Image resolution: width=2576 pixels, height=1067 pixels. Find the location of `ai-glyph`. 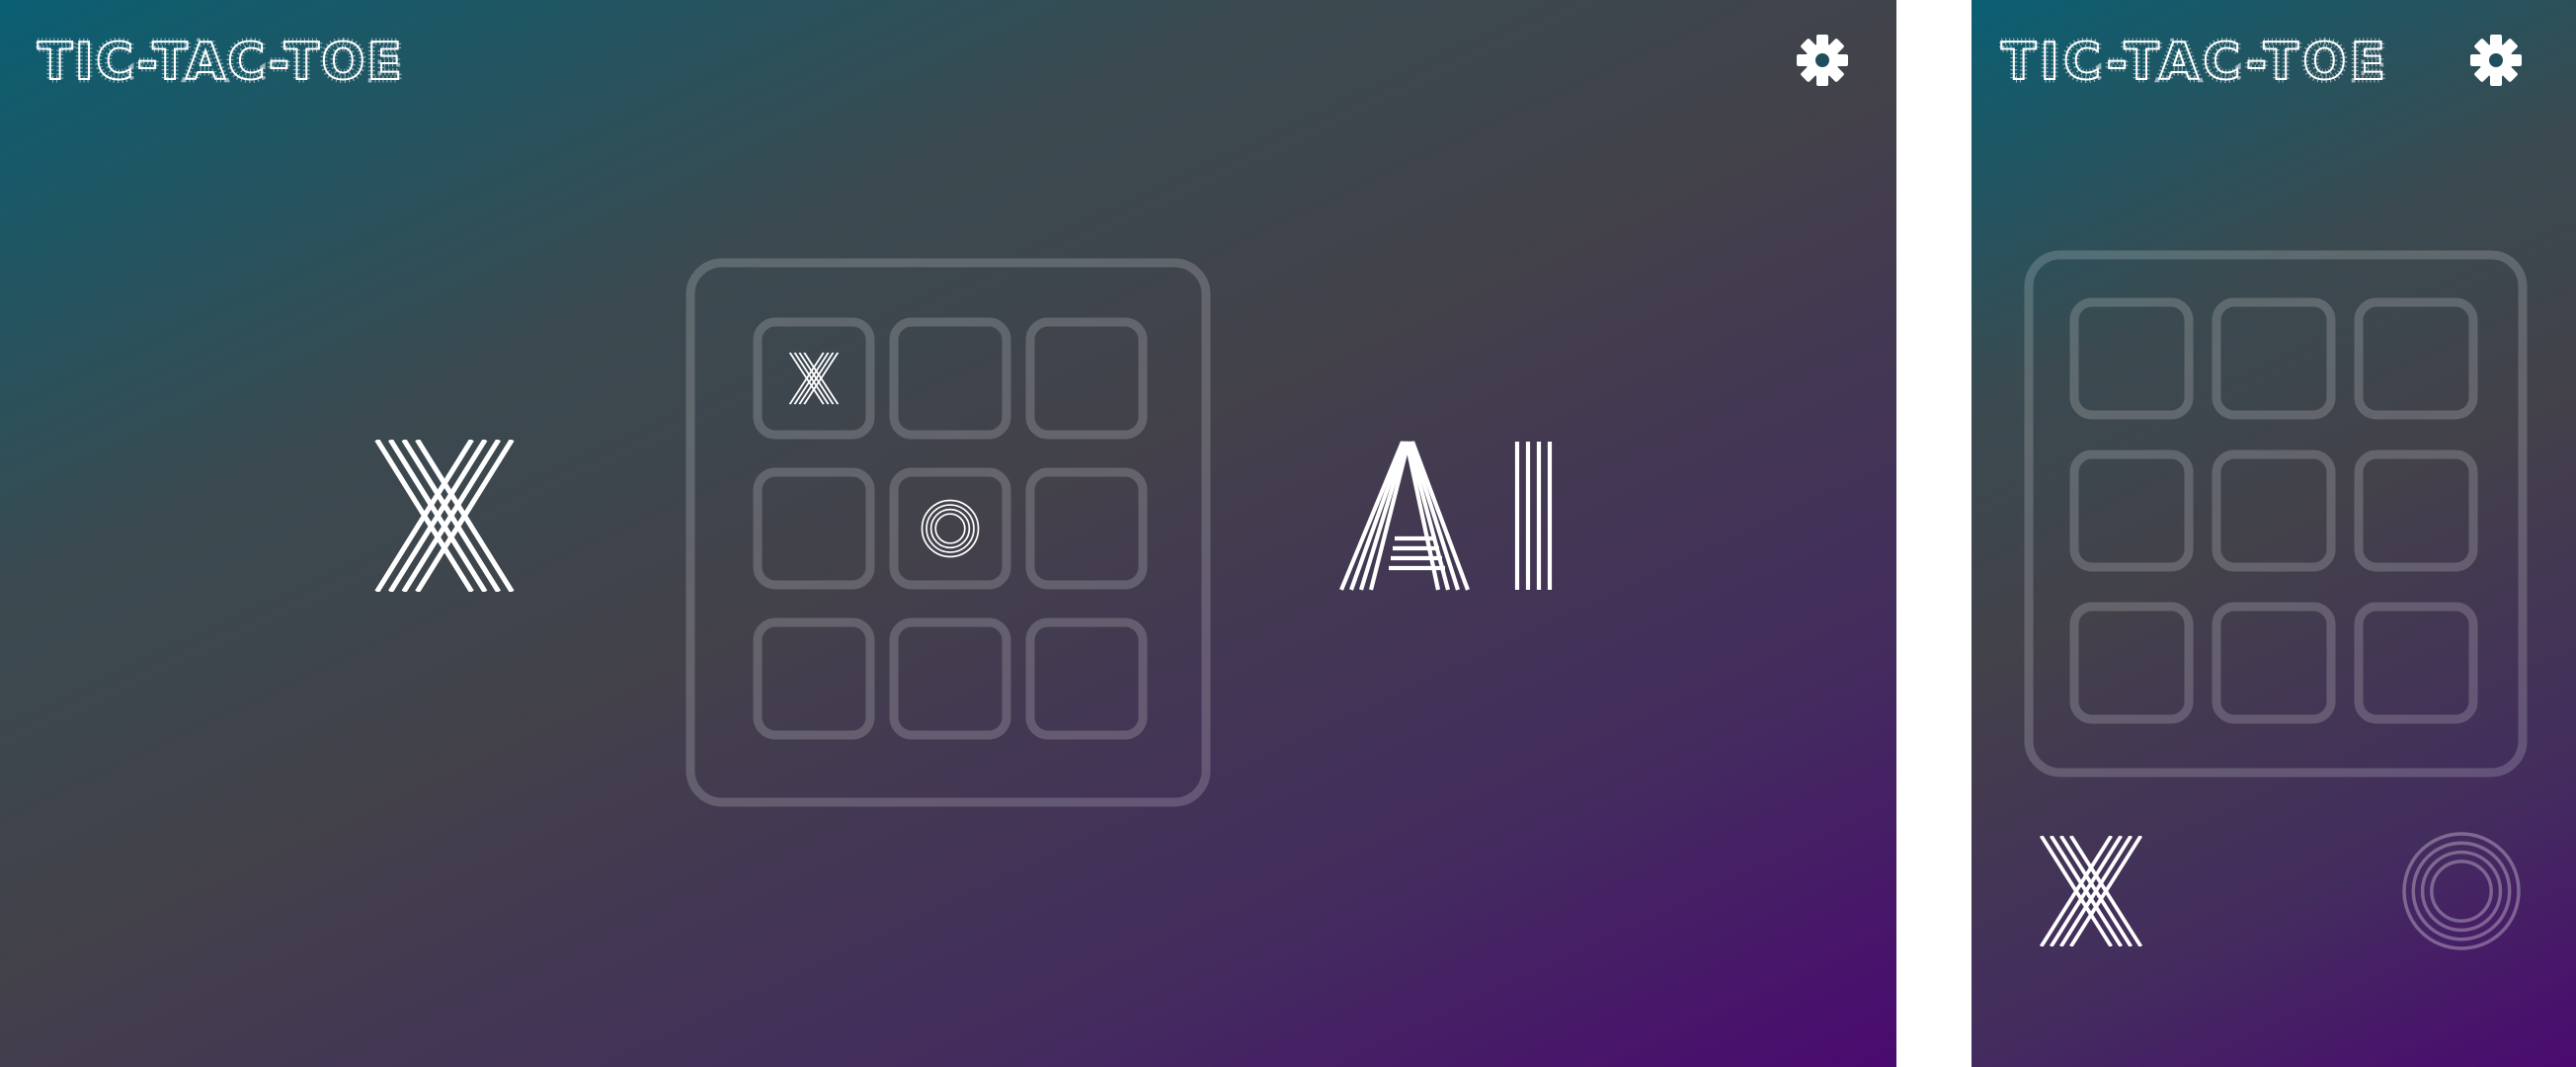

ai-glyph is located at coordinates (1446, 516).